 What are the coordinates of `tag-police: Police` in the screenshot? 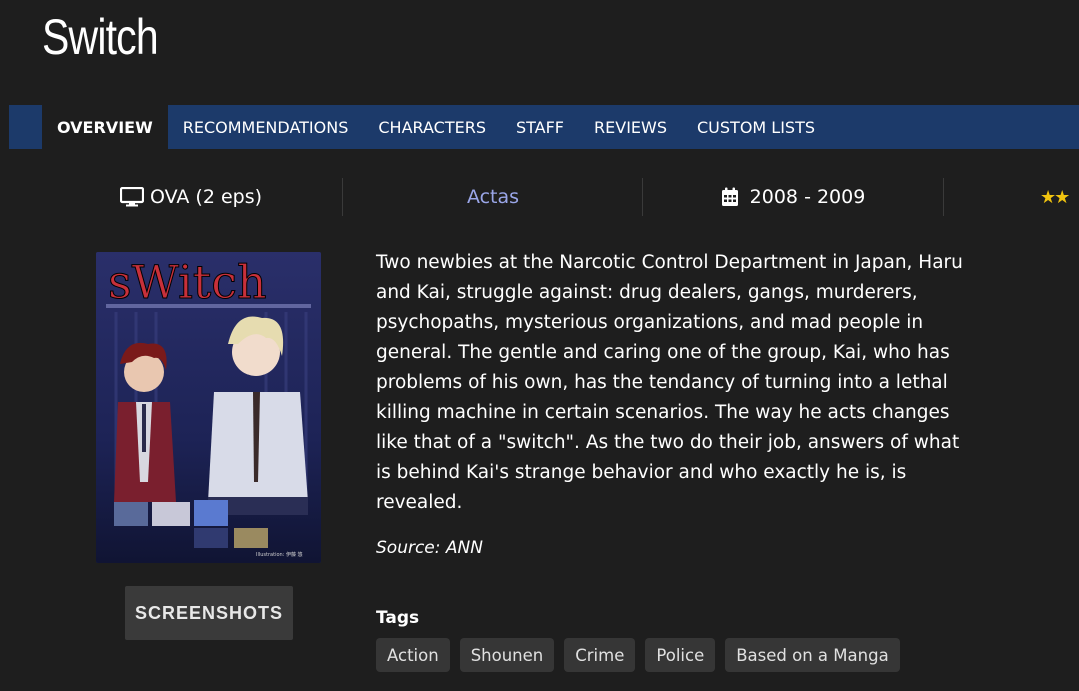 It's located at (680, 655).